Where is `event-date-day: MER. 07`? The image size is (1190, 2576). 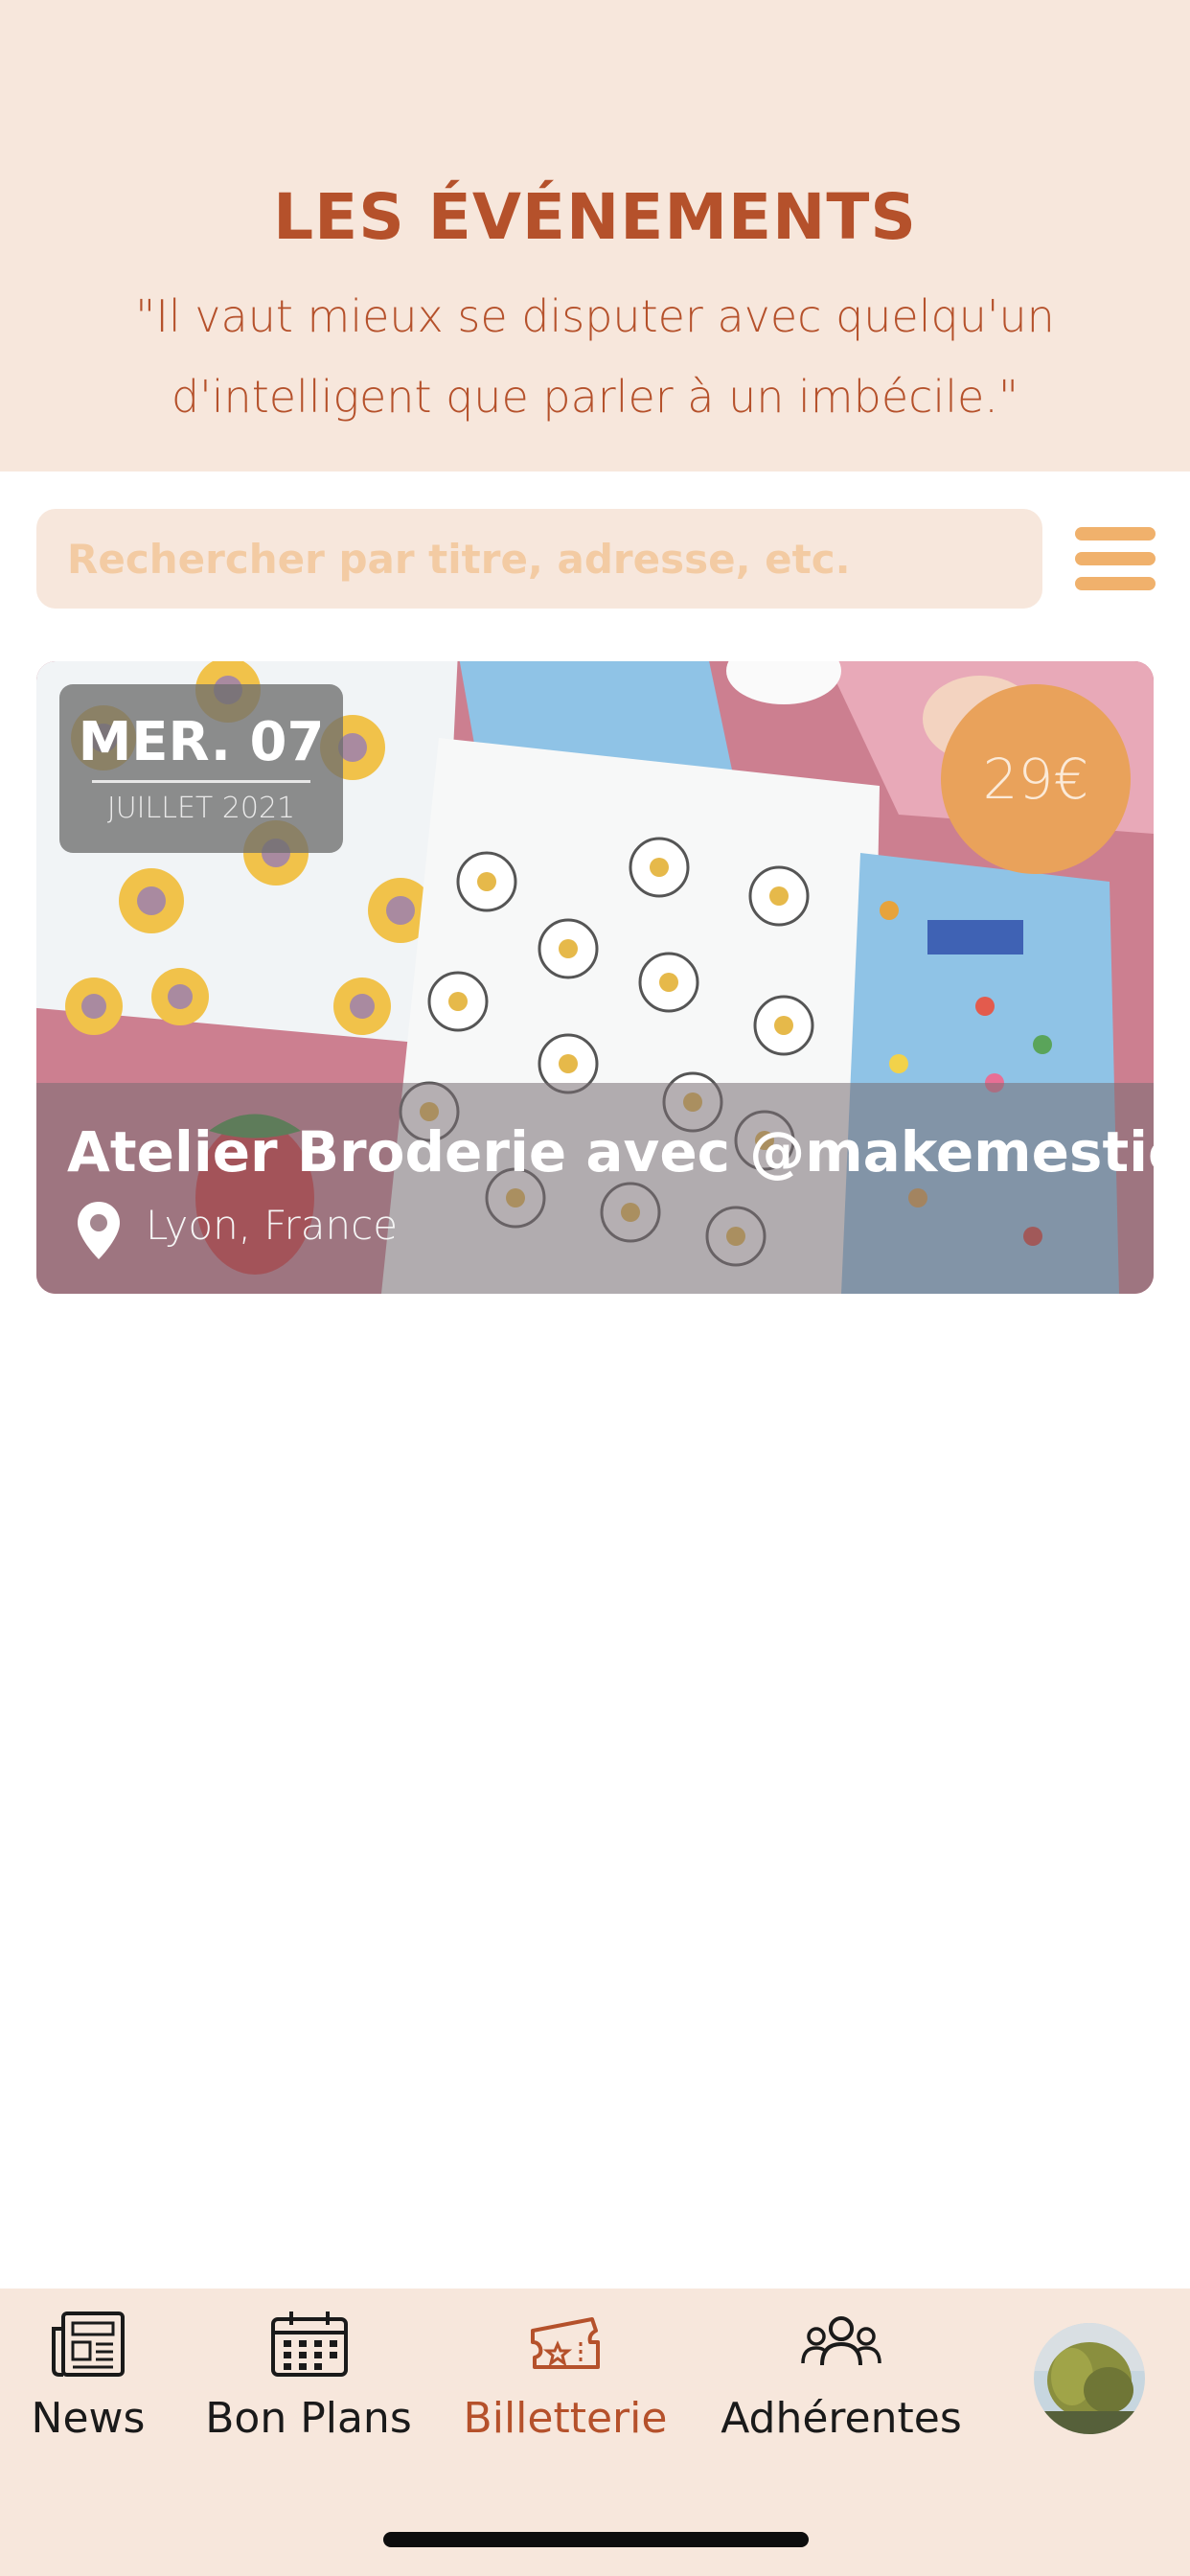
event-date-day: MER. 07 is located at coordinates (202, 742).